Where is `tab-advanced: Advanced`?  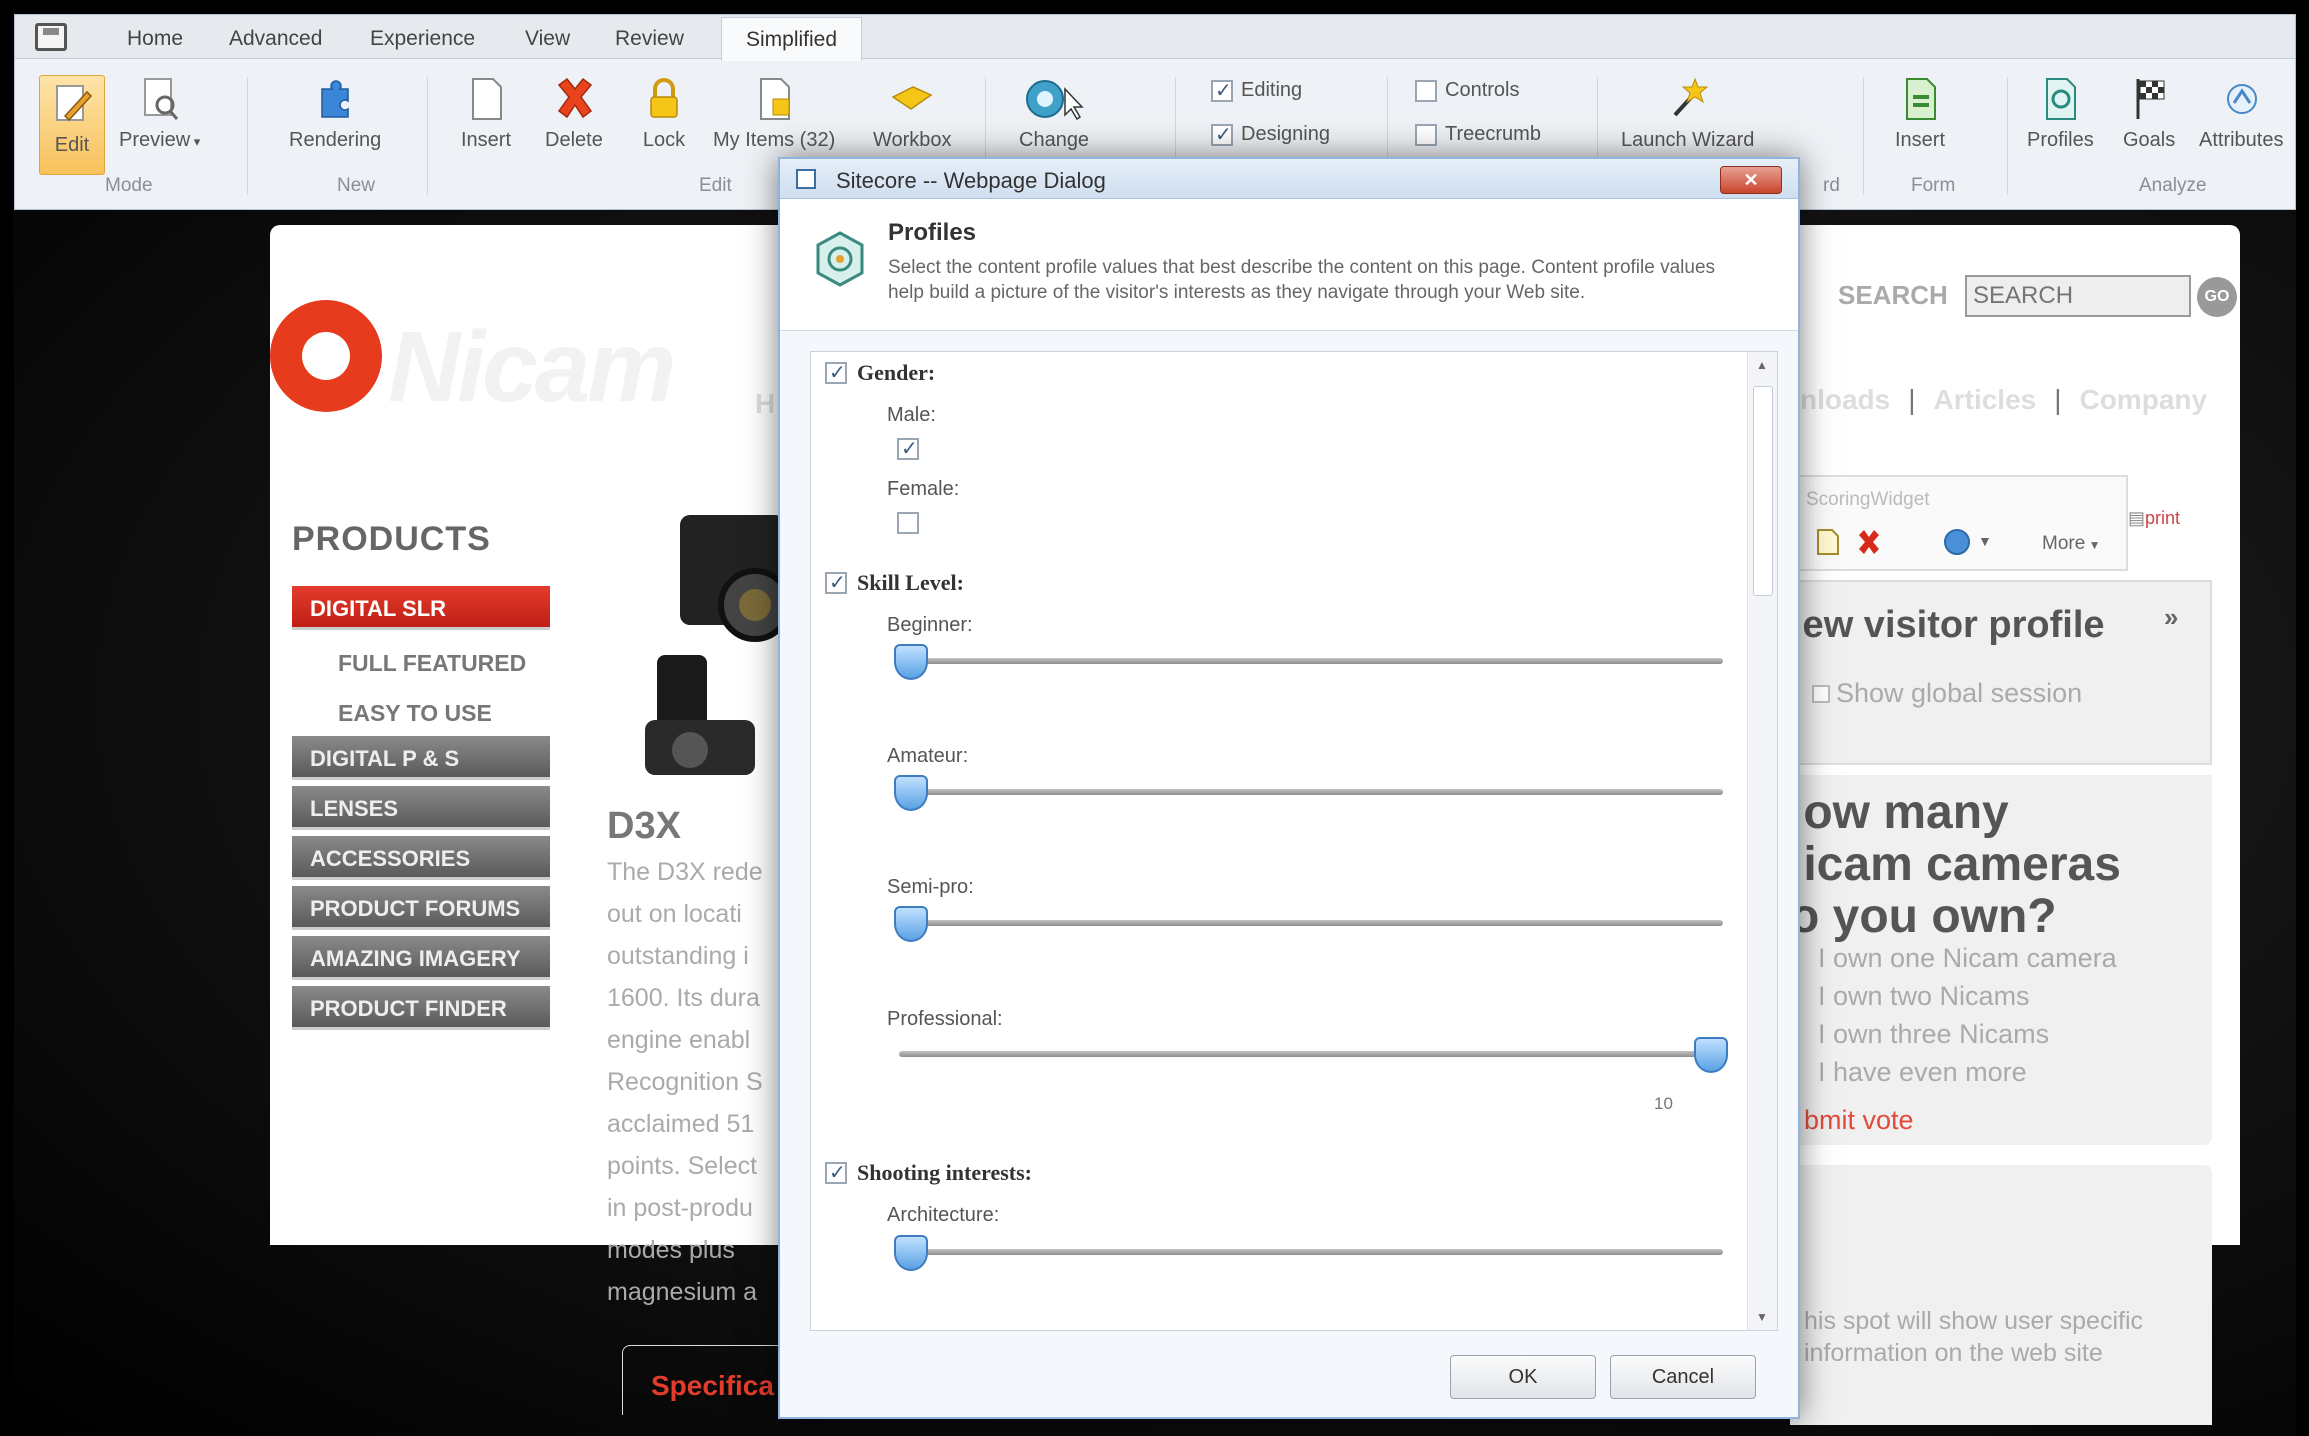 tab-advanced: Advanced is located at coordinates (275, 39).